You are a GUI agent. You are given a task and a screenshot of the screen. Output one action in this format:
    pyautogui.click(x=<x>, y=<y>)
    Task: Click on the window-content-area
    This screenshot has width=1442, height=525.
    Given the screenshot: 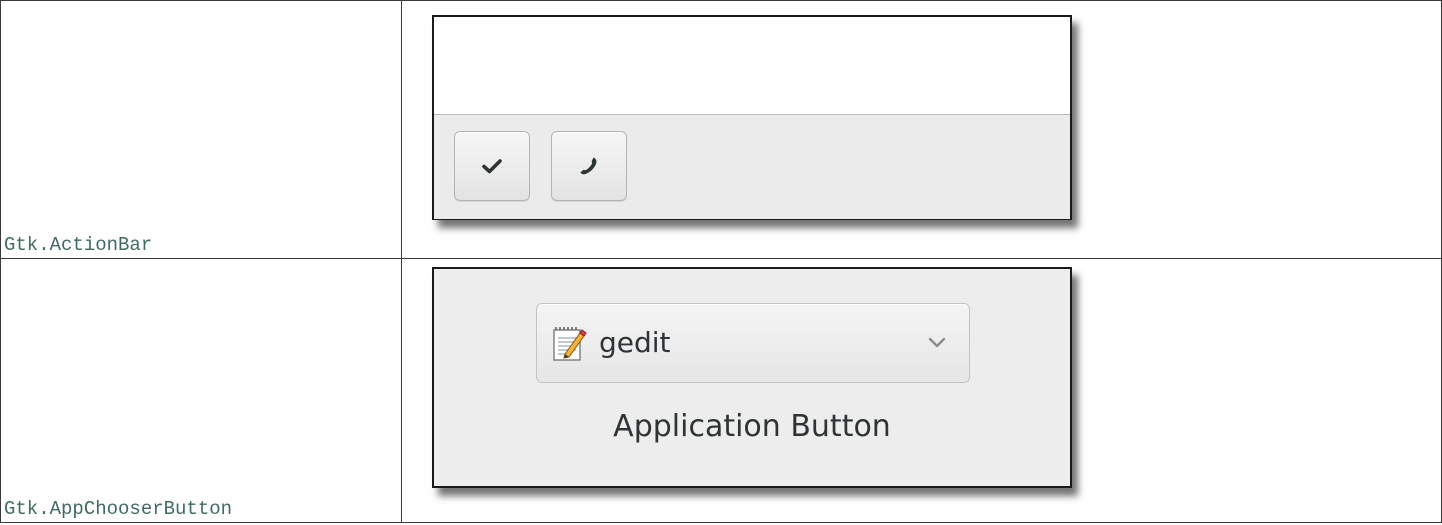 What is the action you would take?
    pyautogui.click(x=752, y=66)
    